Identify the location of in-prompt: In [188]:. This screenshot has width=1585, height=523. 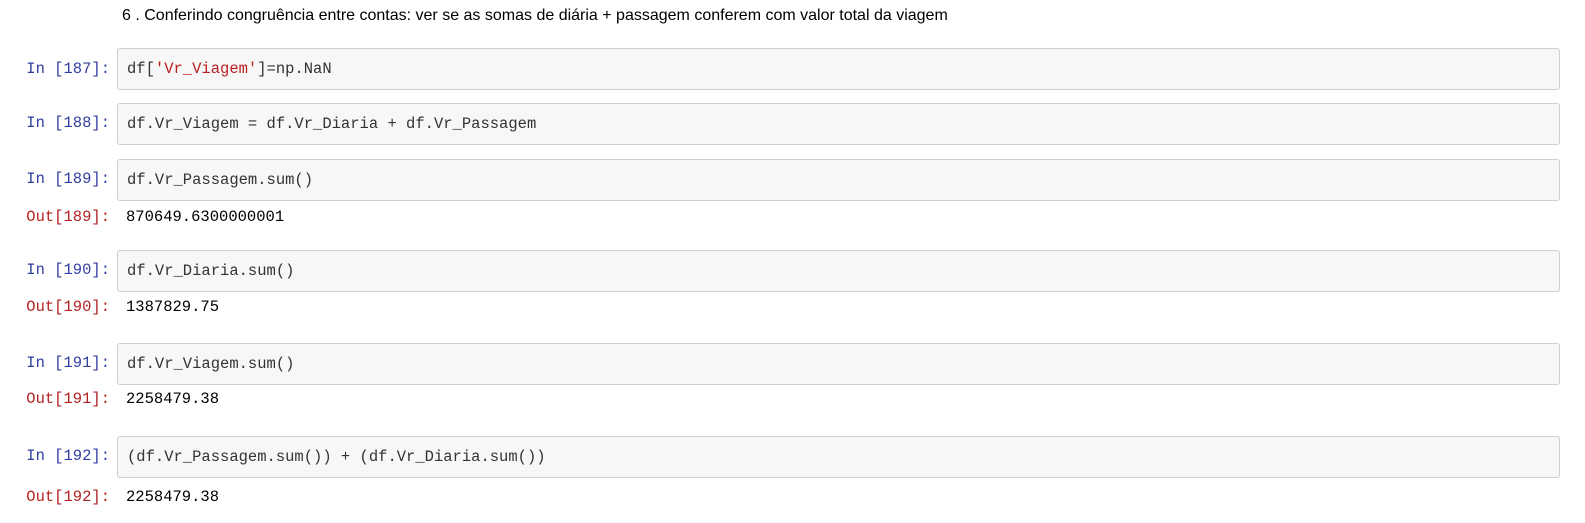
(68, 123).